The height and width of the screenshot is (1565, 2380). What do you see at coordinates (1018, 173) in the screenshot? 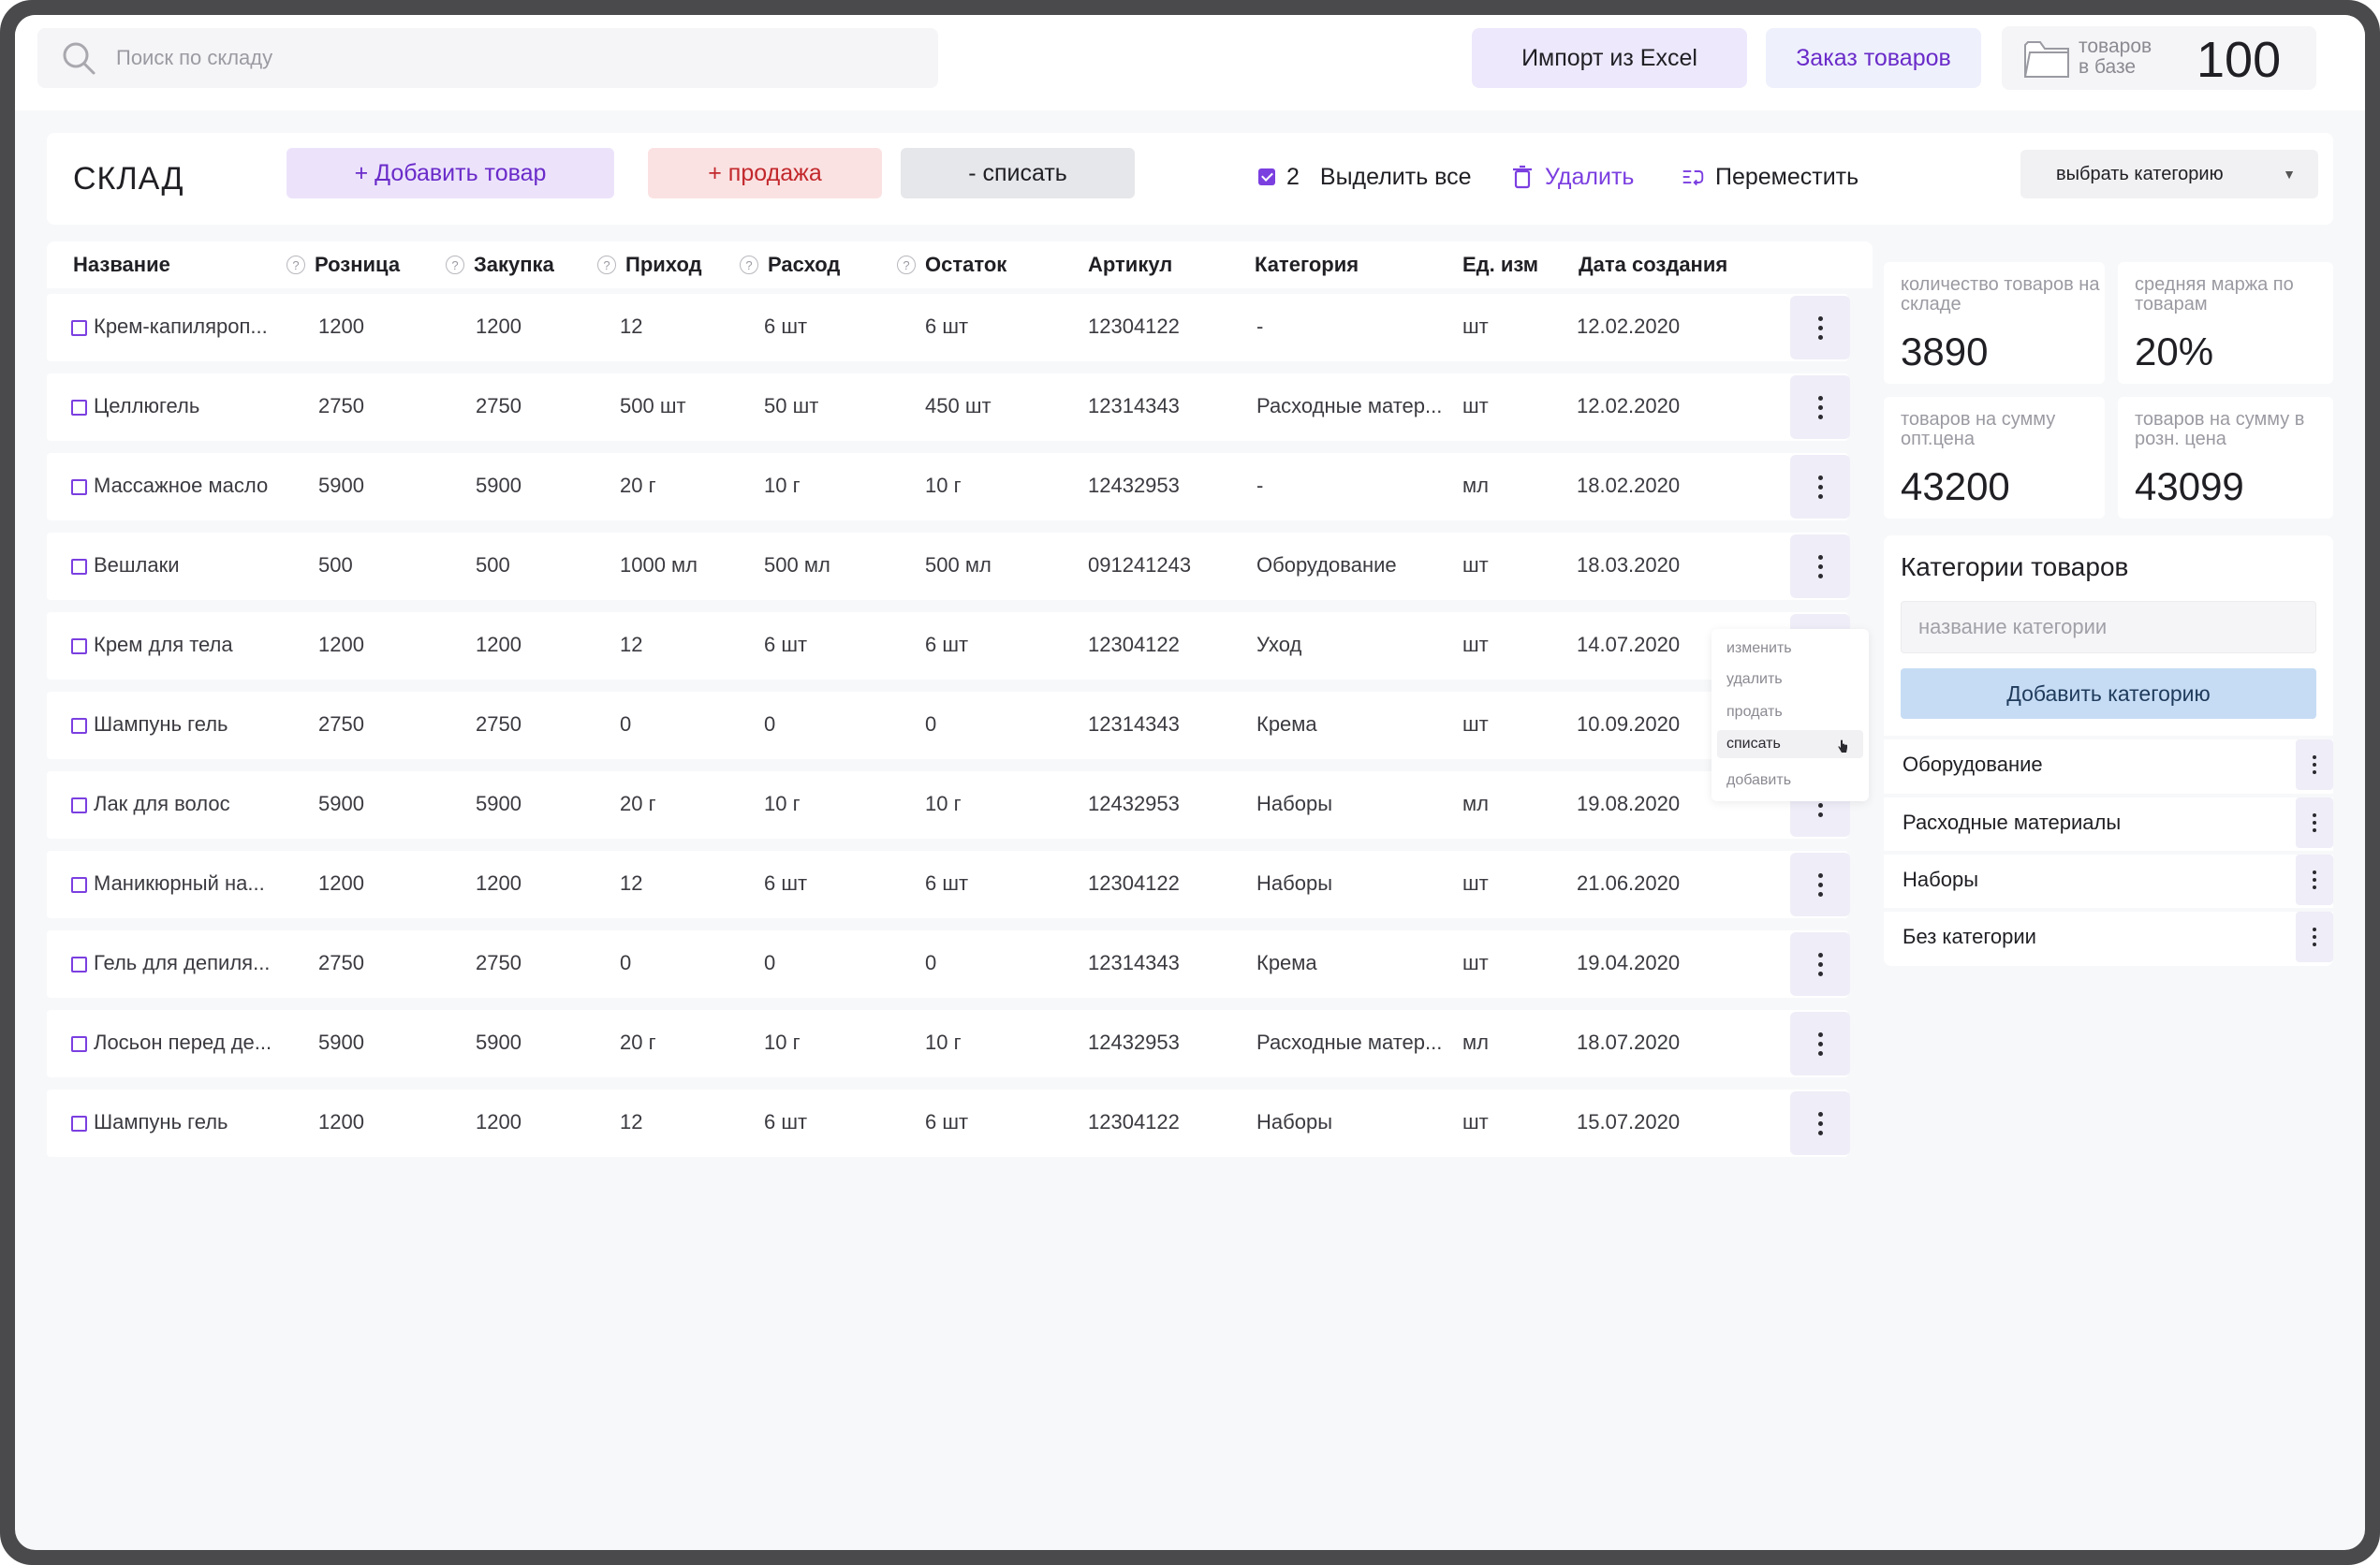
I see `write-off-button: - списать` at bounding box center [1018, 173].